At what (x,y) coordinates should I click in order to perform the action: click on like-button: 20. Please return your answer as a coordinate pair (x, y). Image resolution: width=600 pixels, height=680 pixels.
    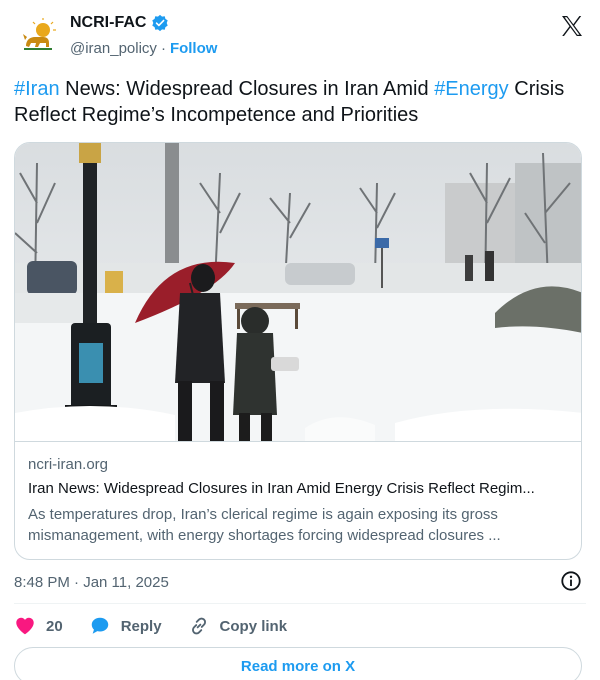
    Looking at the image, I should click on (38, 626).